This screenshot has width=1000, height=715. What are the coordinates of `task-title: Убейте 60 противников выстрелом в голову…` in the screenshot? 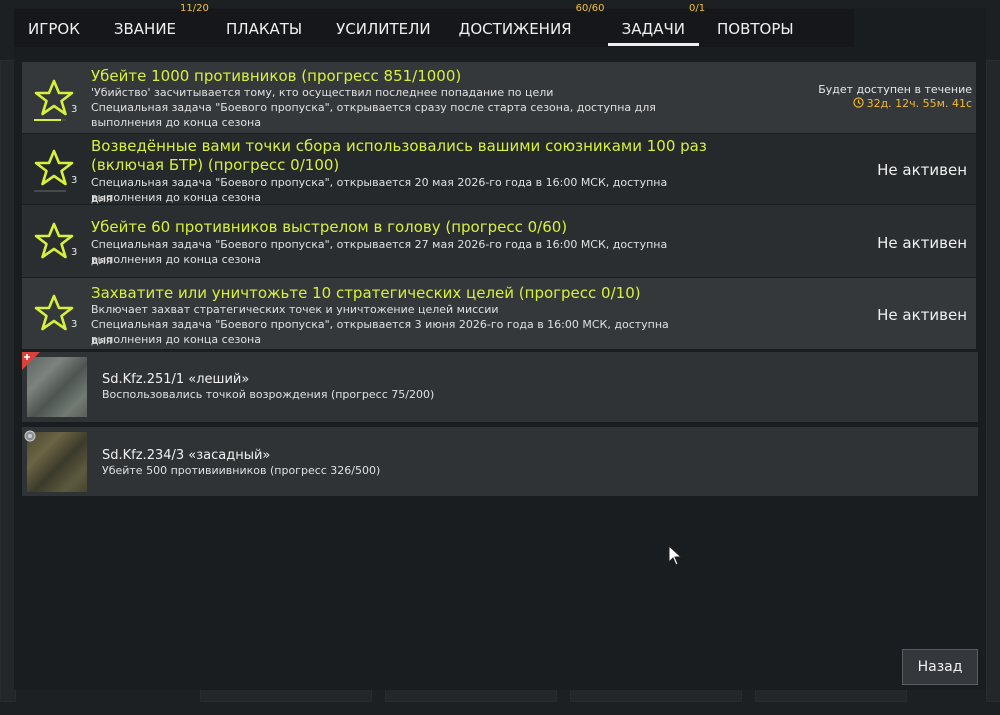 It's located at (329, 227).